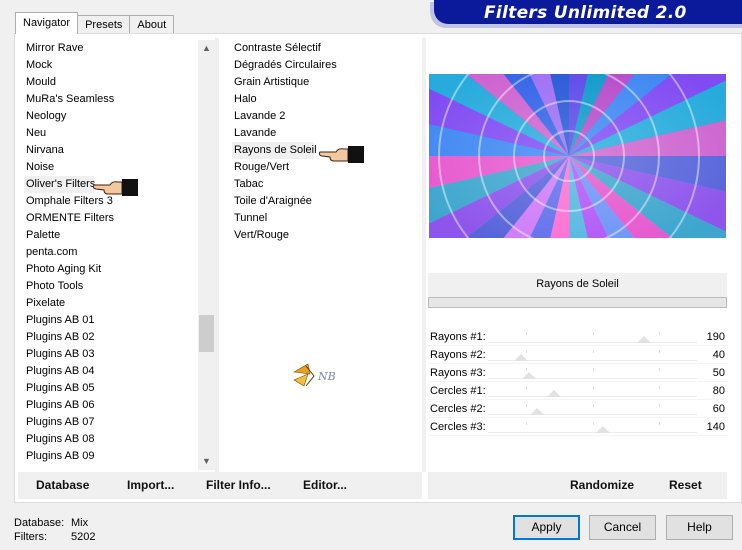  What do you see at coordinates (577, 285) in the screenshot?
I see `filter-title: Rayons de Soleil` at bounding box center [577, 285].